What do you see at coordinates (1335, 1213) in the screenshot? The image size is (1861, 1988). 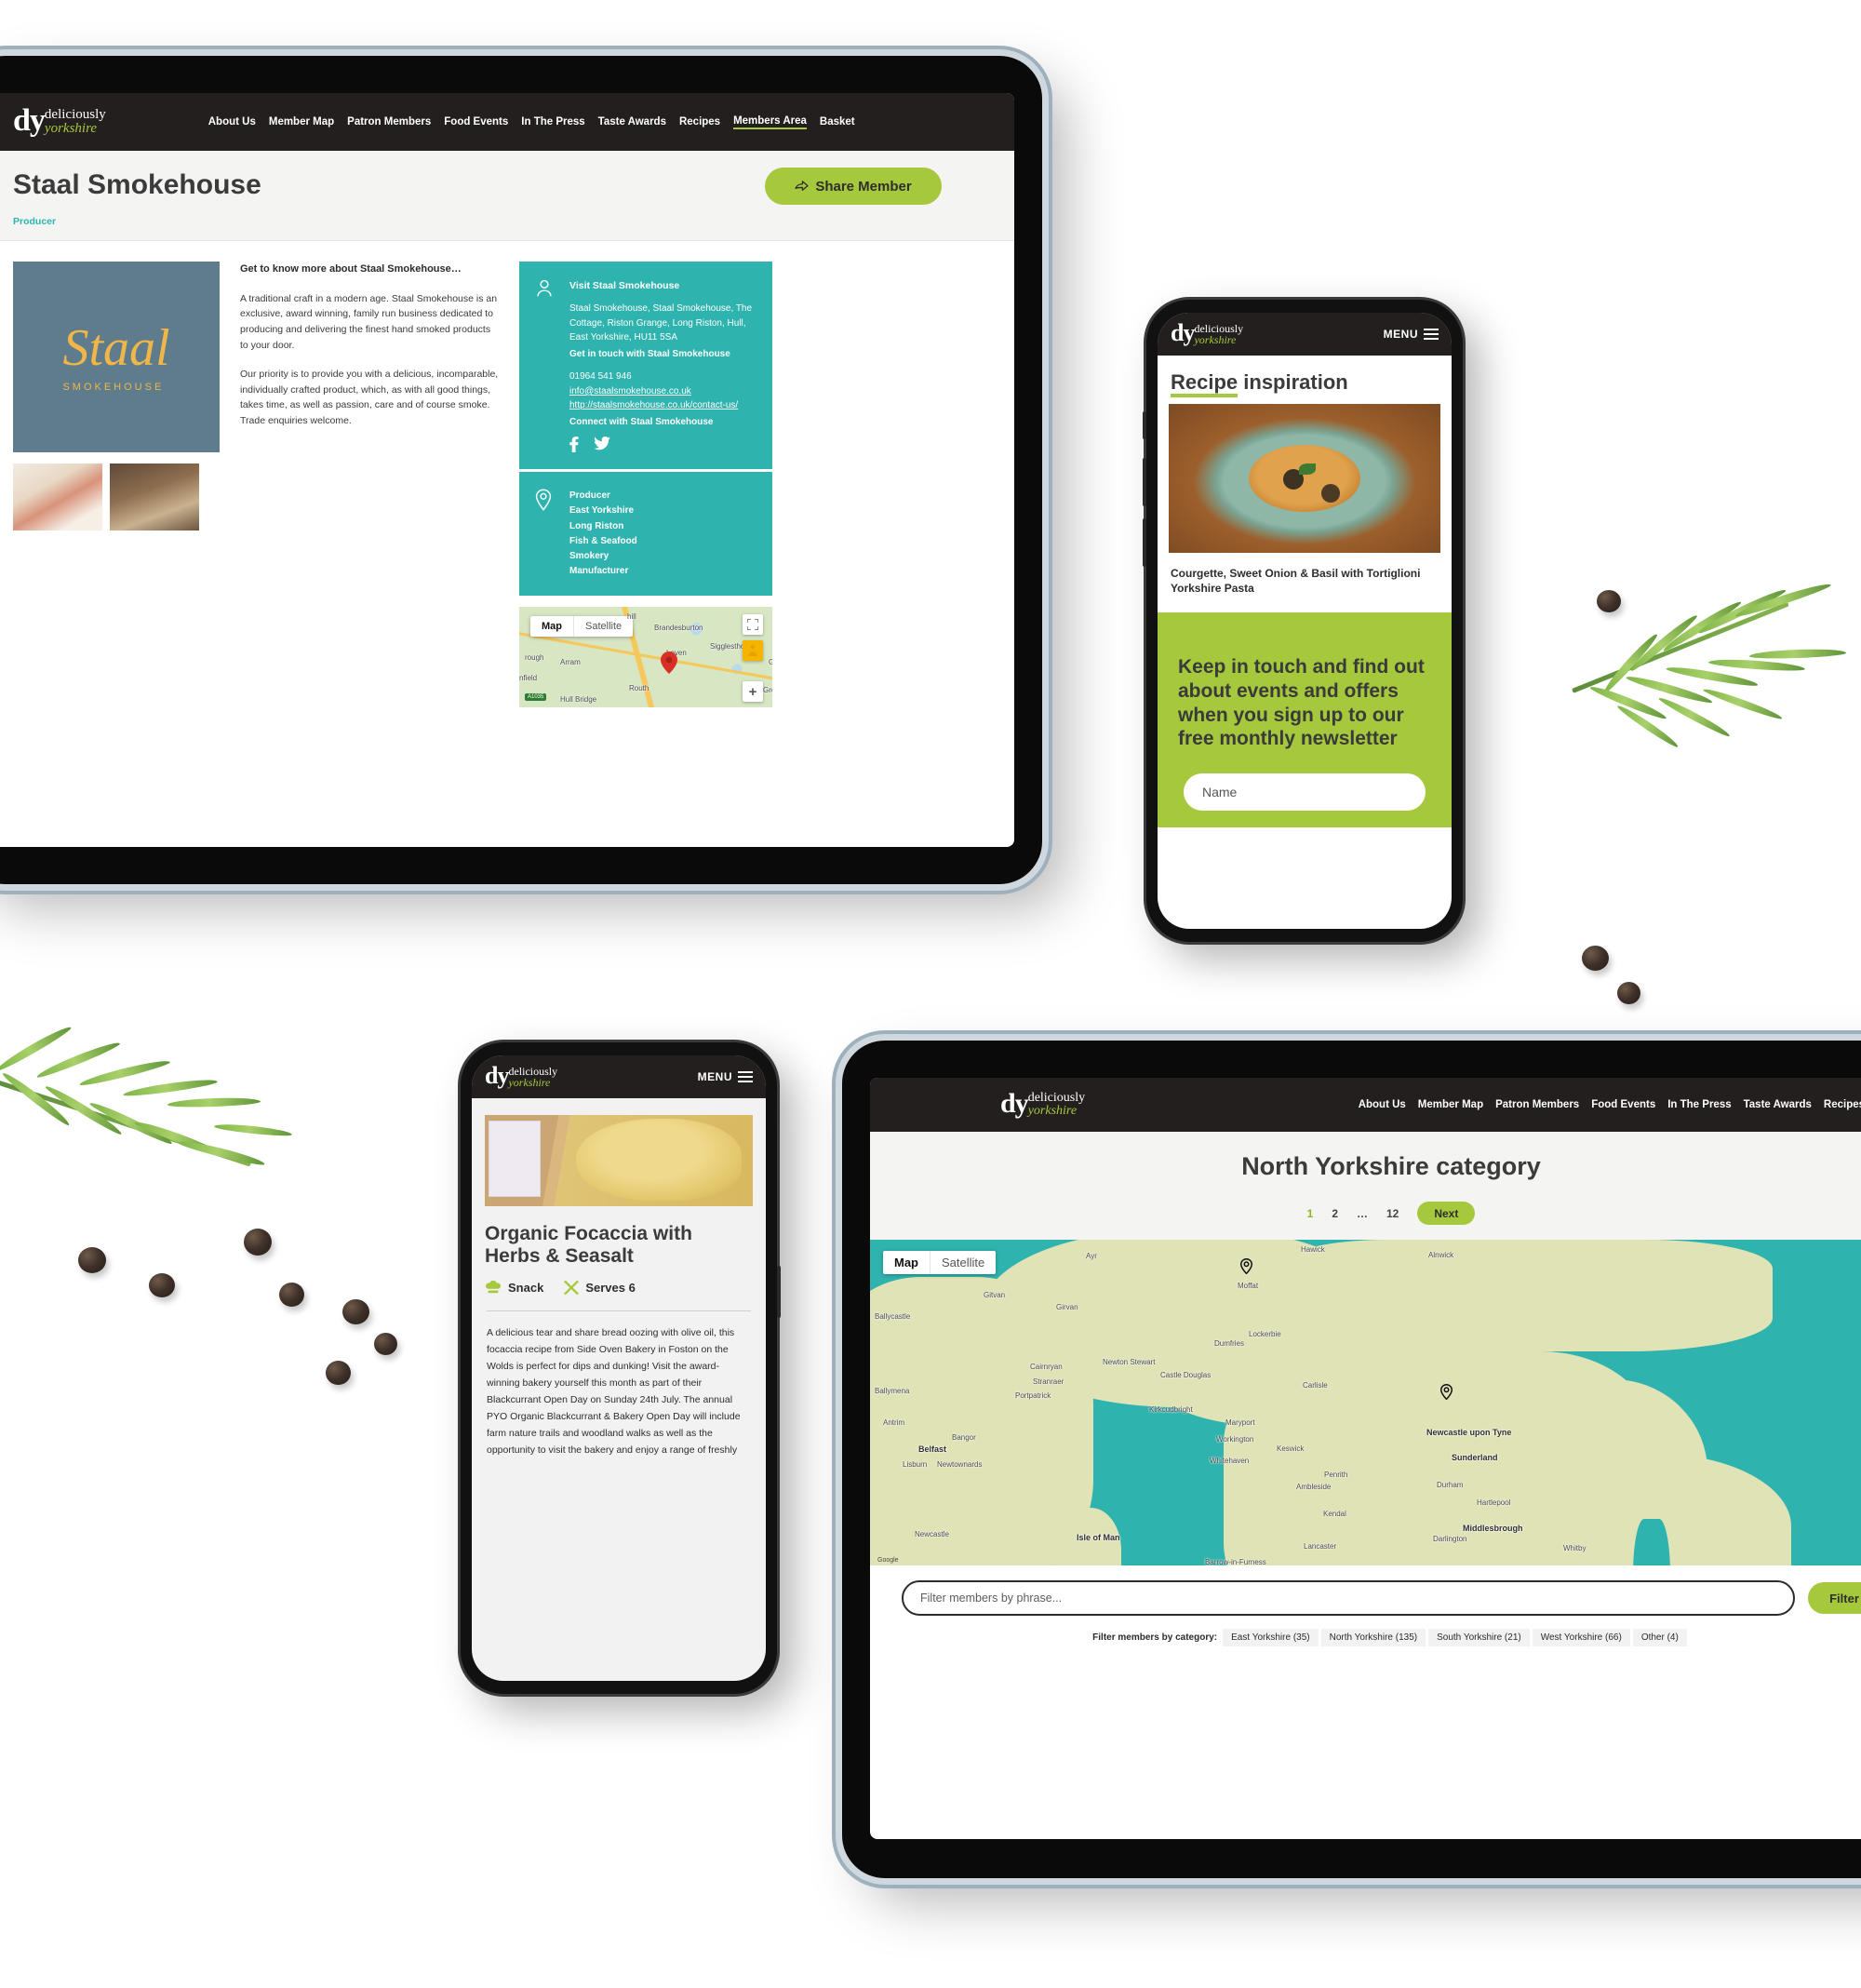 I see `page-number: 2` at bounding box center [1335, 1213].